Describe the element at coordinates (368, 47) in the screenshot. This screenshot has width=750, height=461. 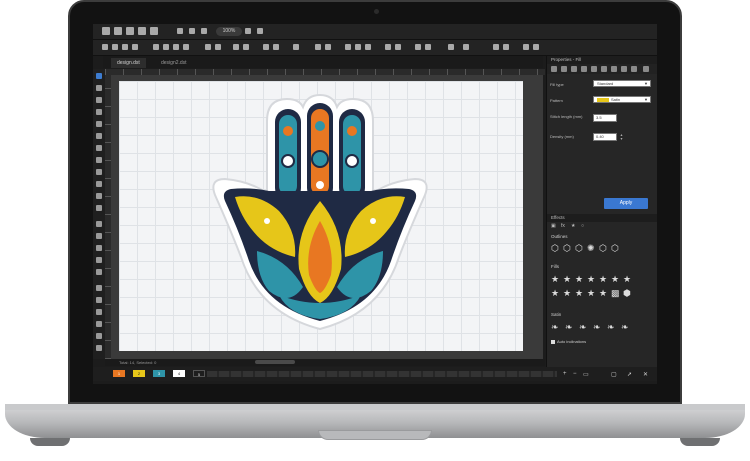
I see `size-icon` at that location.